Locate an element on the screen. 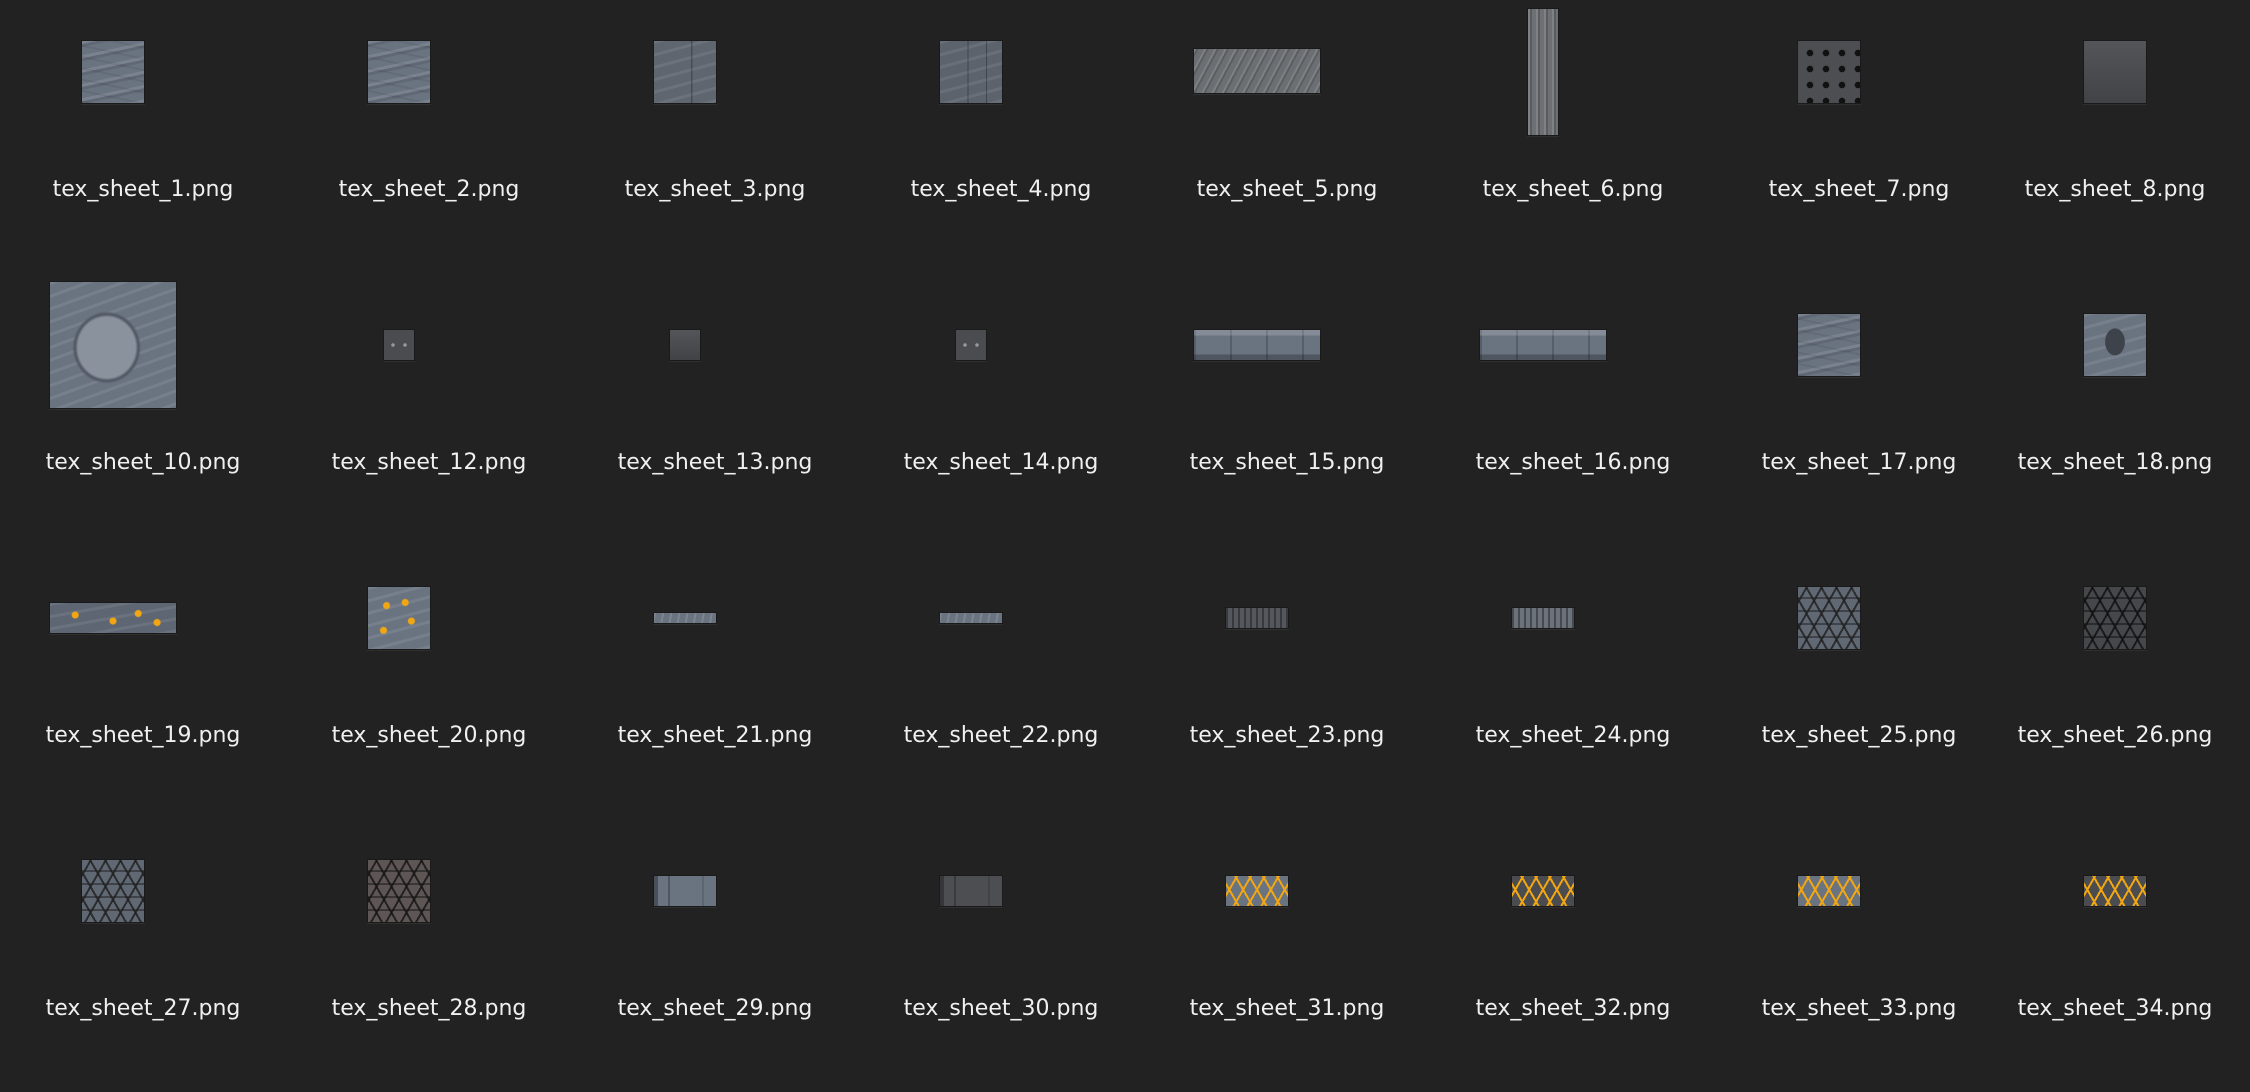 This screenshot has height=1092, width=2250. file-name-label: tex_sheet_1.png is located at coordinates (143, 189).